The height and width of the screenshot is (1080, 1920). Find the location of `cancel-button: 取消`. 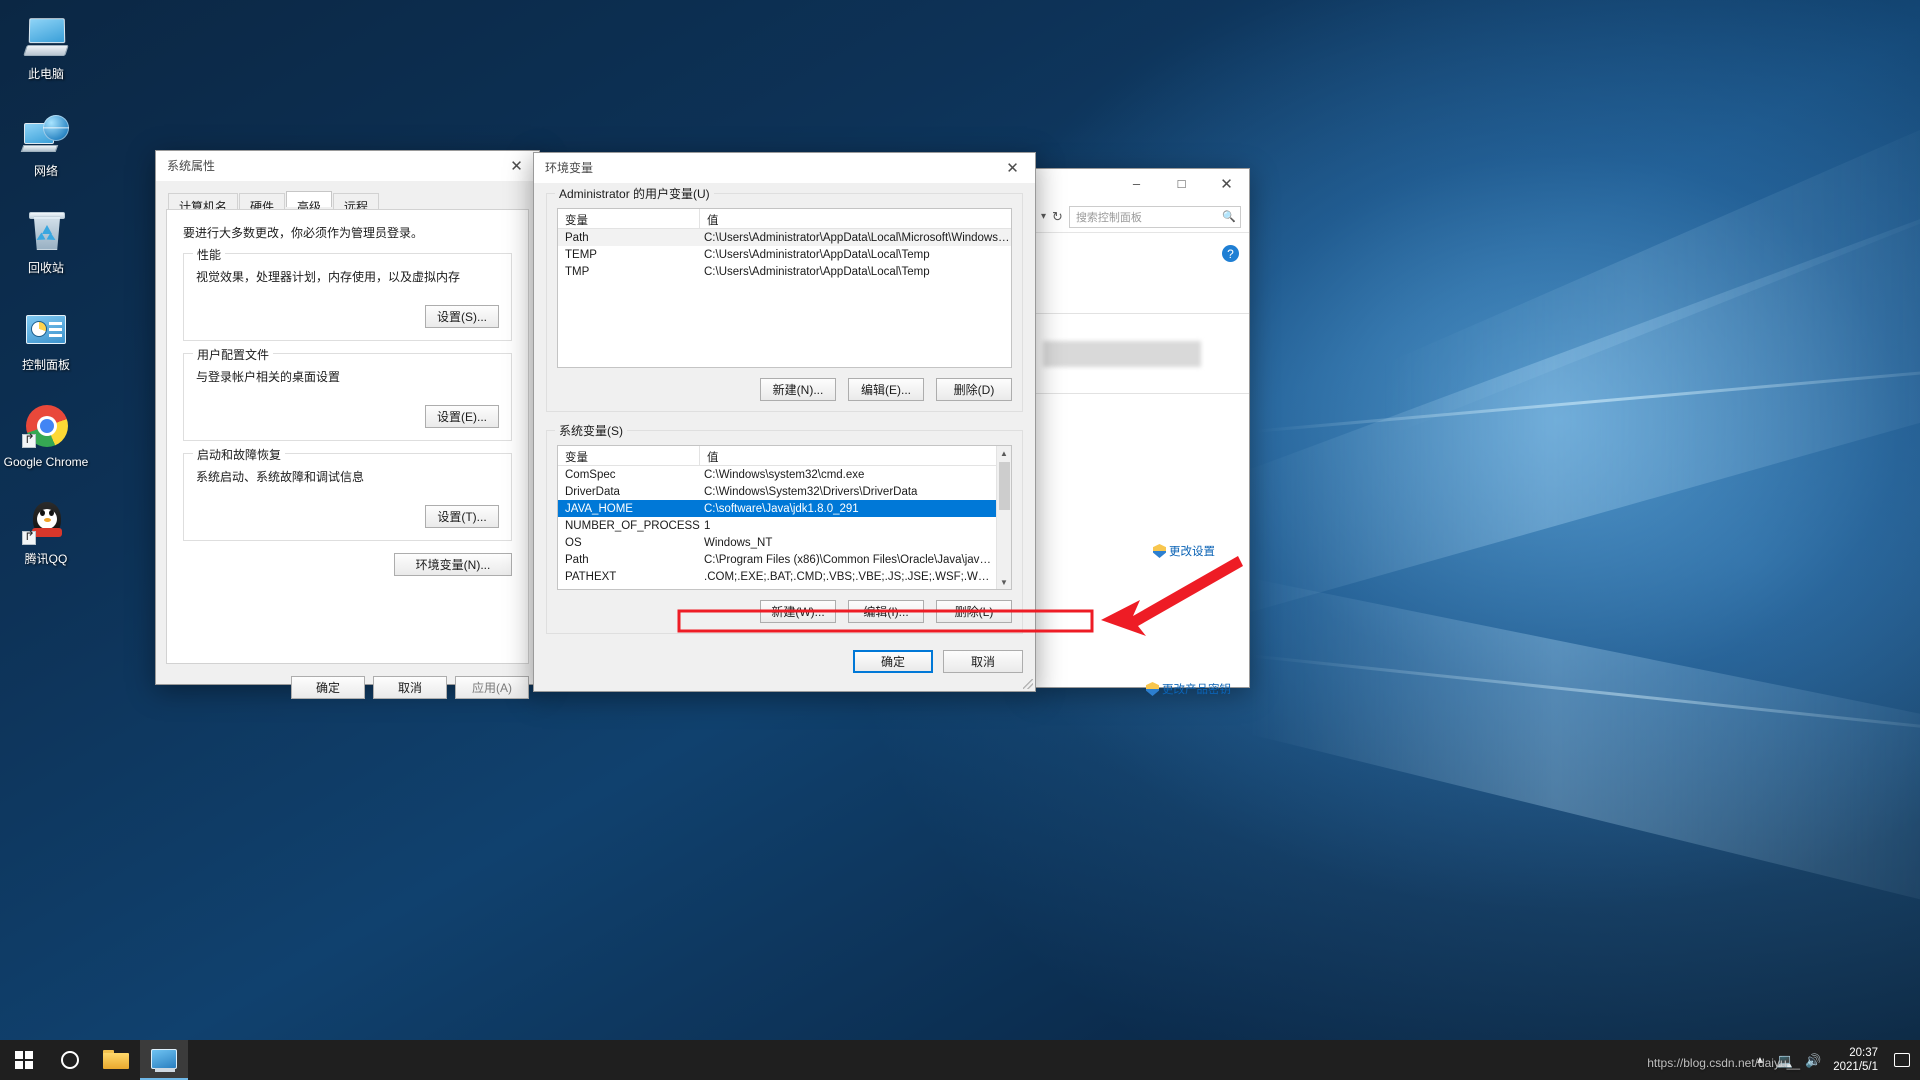

cancel-button: 取消 is located at coordinates (410, 687).